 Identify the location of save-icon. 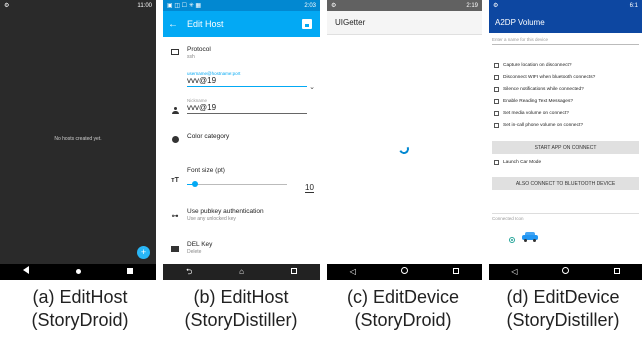
(307, 24).